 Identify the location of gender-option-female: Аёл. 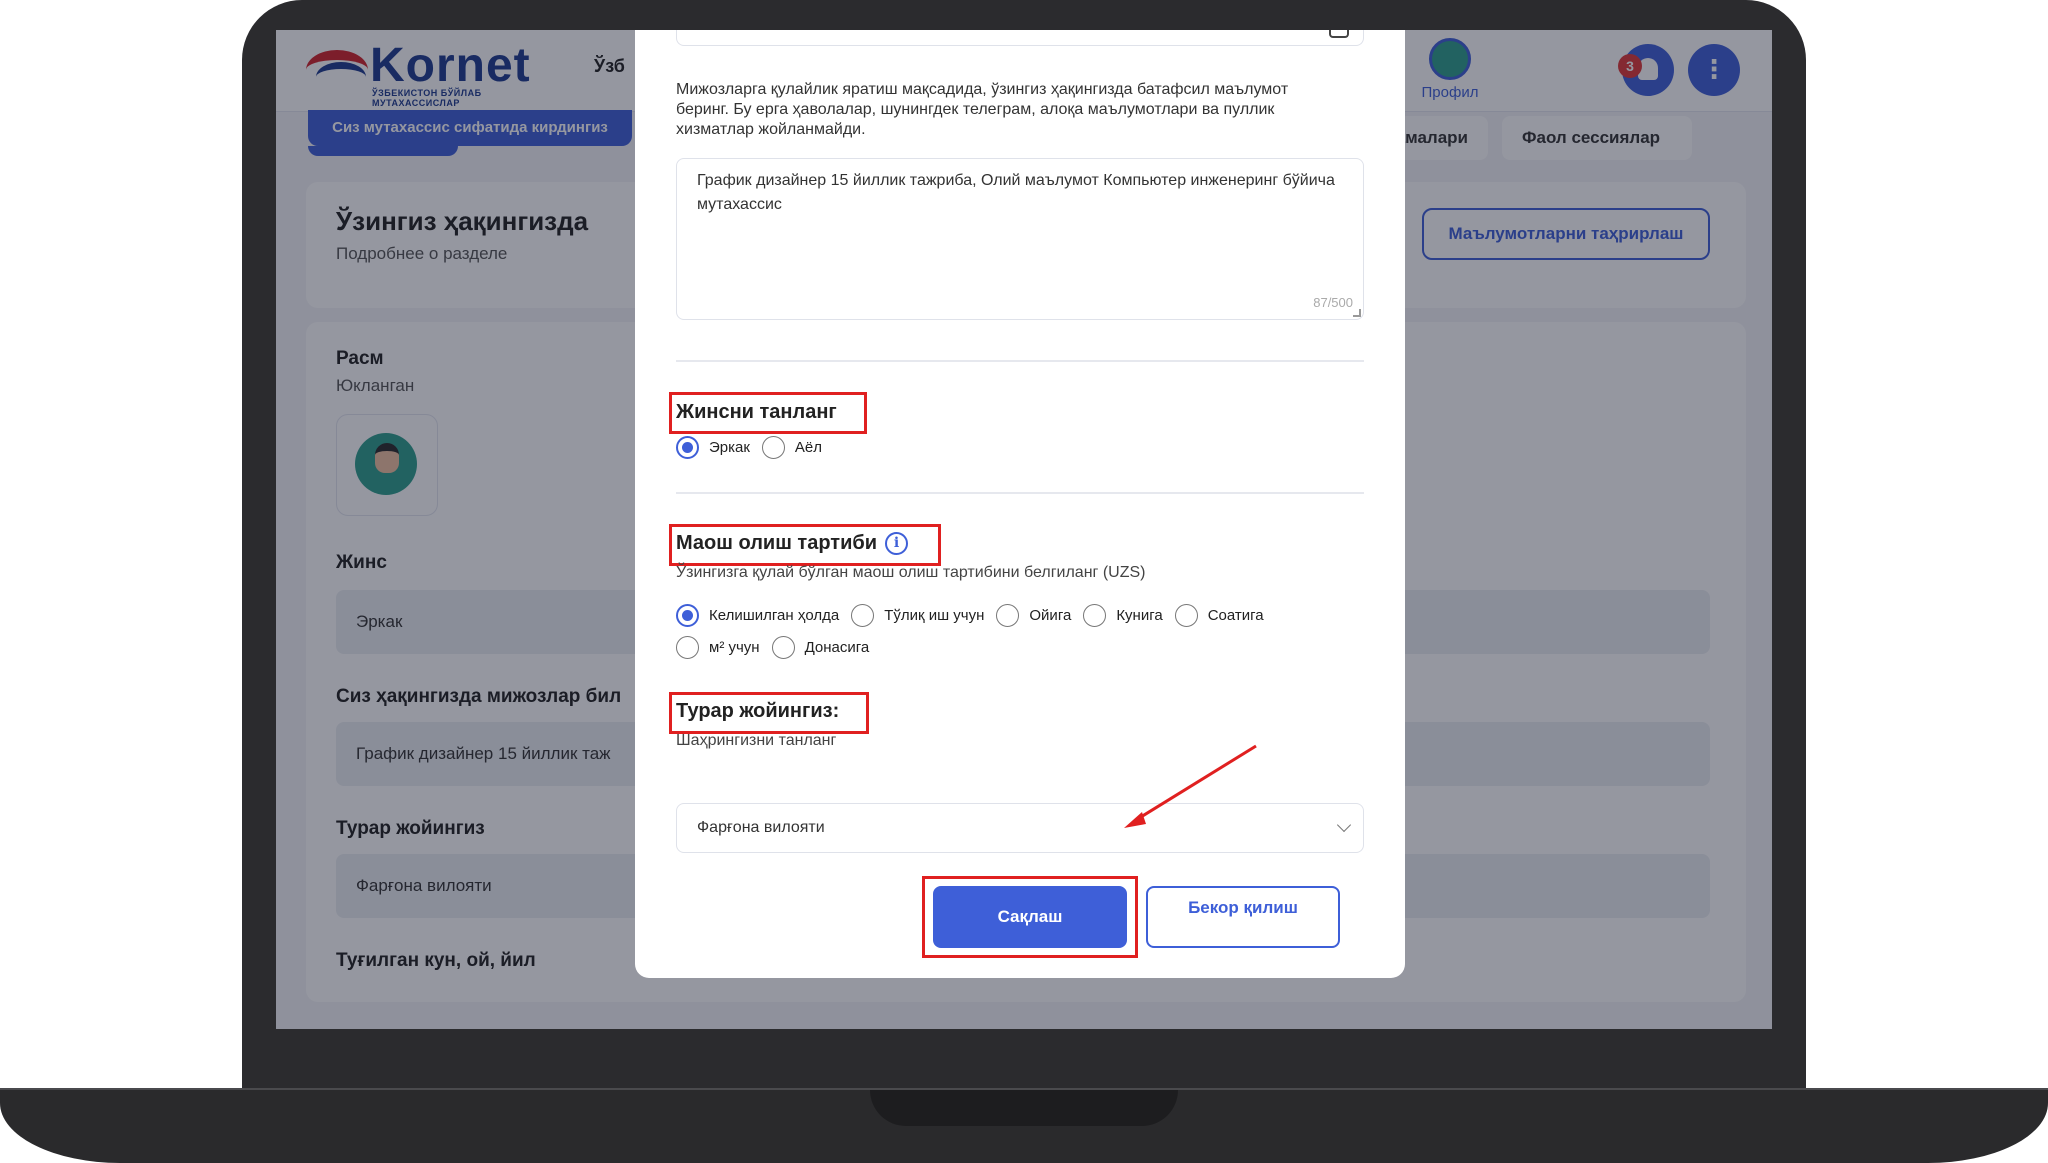
(792, 447).